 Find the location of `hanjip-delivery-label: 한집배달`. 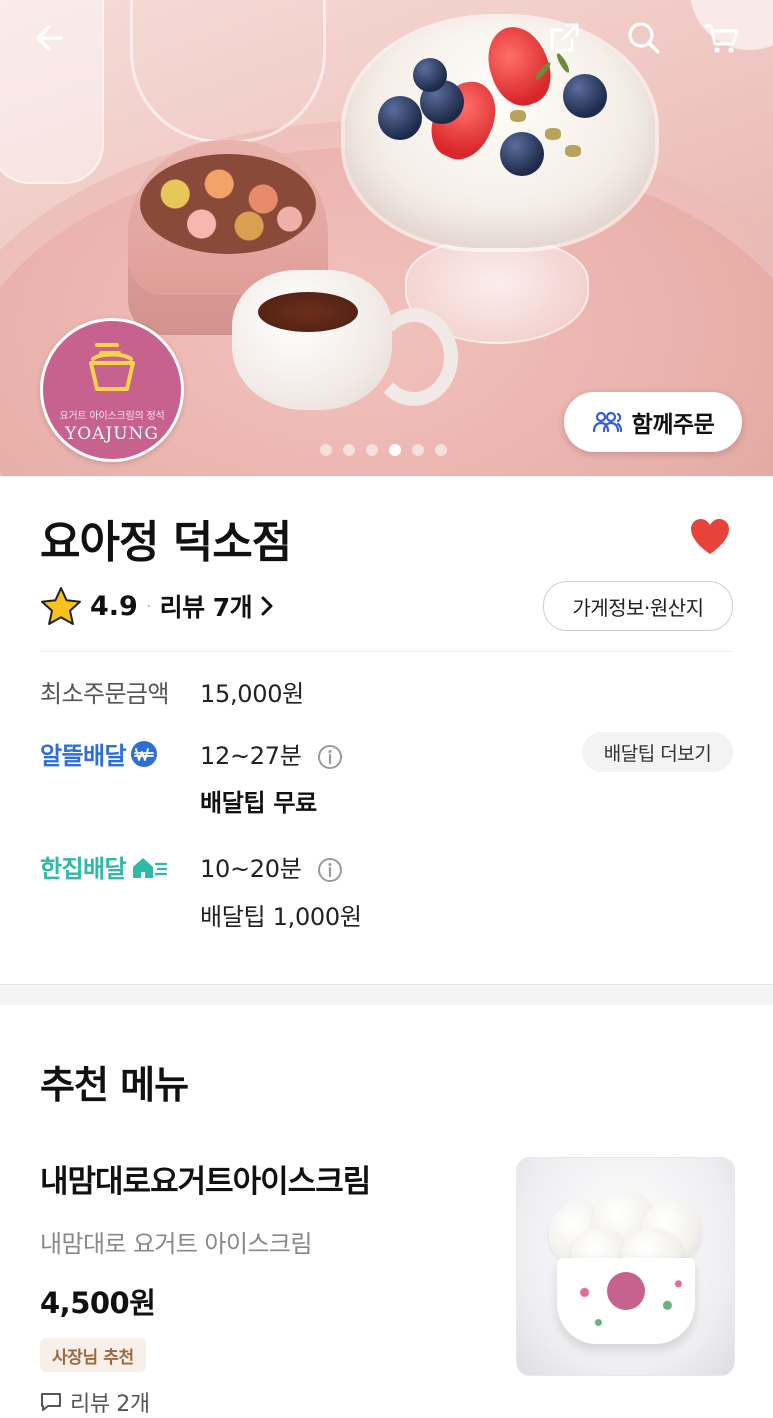

hanjip-delivery-label: 한집배달 is located at coordinates (104, 866).